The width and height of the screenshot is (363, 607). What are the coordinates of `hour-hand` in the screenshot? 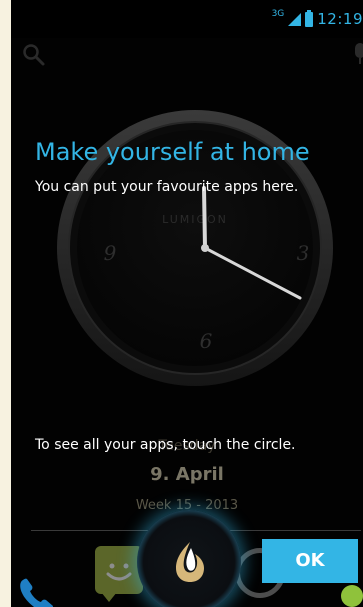 It's located at (204, 218).